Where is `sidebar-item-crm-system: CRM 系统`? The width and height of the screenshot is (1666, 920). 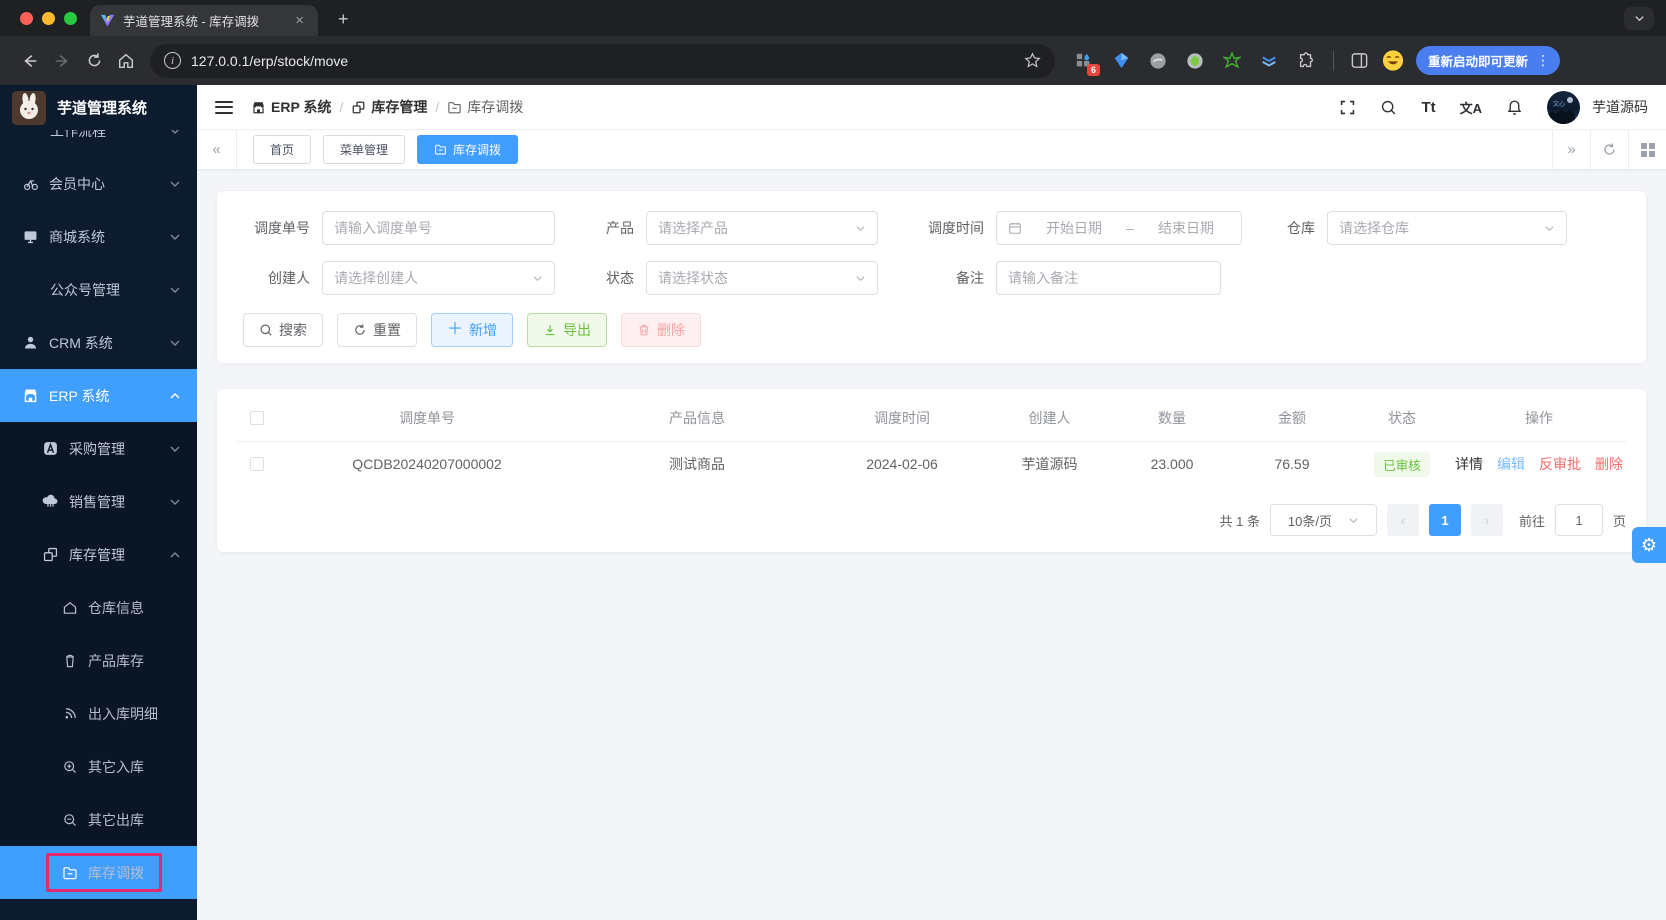
sidebar-item-crm-system: CRM 系统 is located at coordinates (98, 342).